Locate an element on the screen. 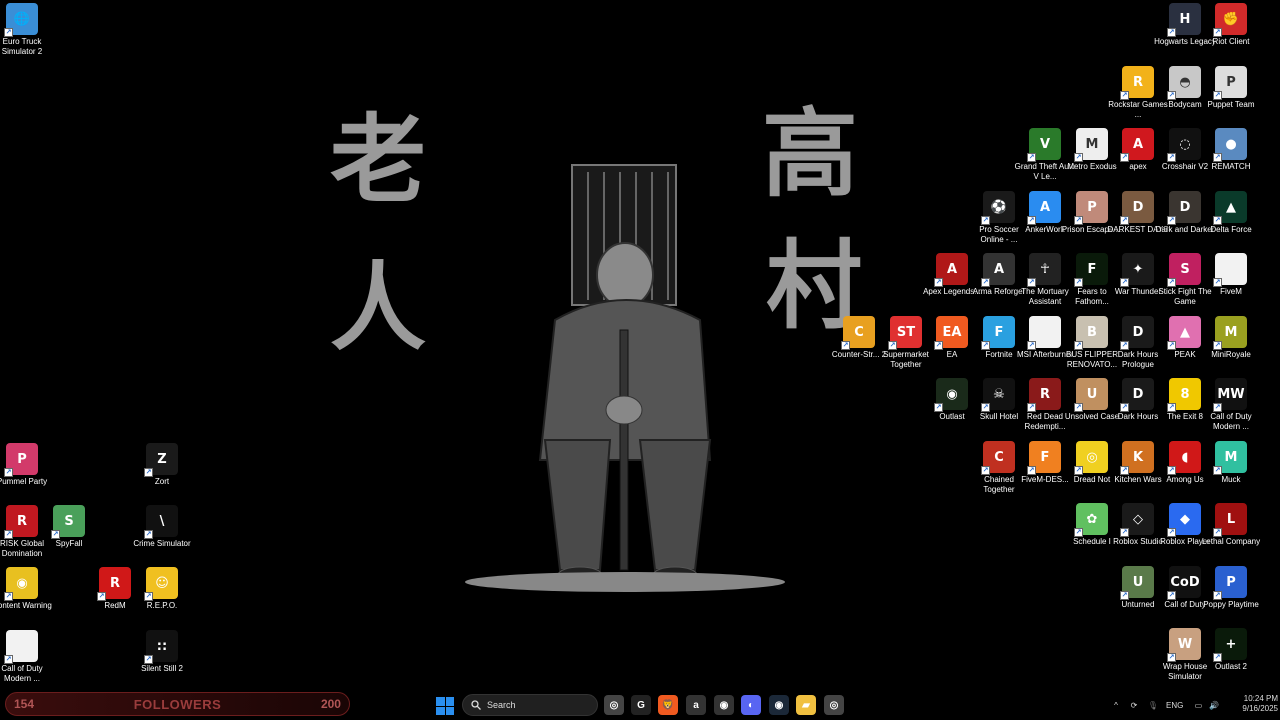 This screenshot has width=1280, height=720. taskbar-app-brave: 🦁 is located at coordinates (668, 705).